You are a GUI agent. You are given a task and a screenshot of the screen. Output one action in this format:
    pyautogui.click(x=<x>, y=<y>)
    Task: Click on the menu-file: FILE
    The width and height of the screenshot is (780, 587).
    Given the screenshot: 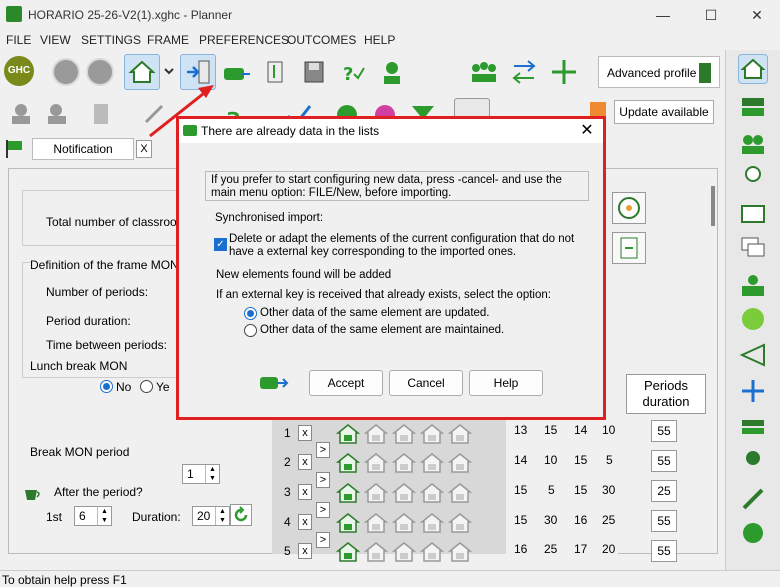 What is the action you would take?
    pyautogui.click(x=18, y=40)
    